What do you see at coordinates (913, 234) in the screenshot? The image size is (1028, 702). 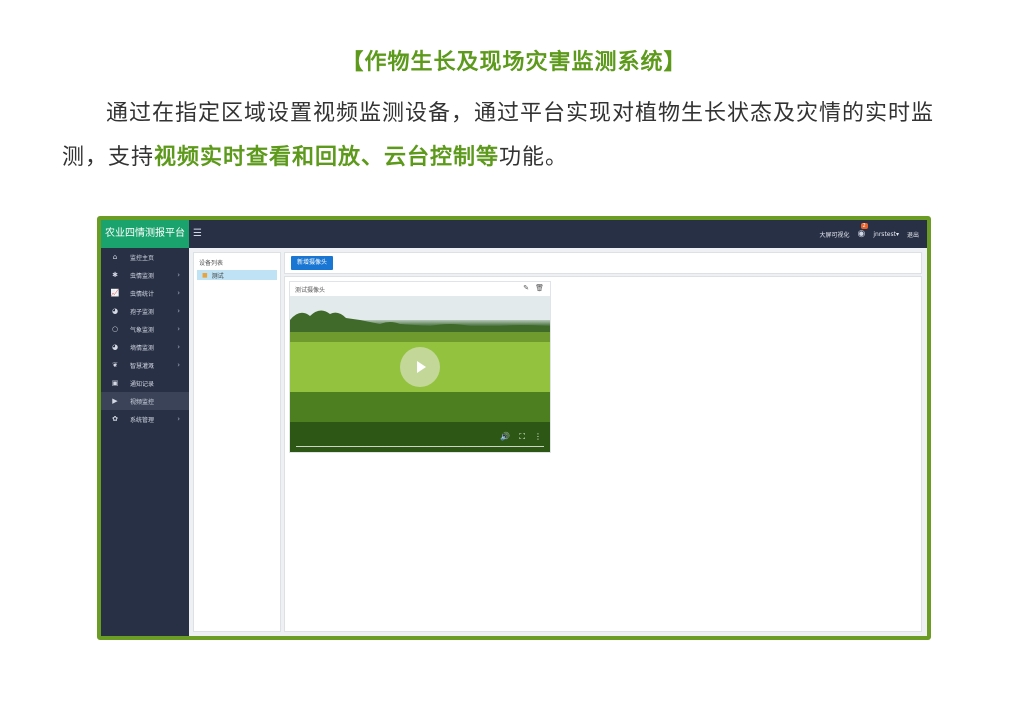 I see `logout-link: 退出` at bounding box center [913, 234].